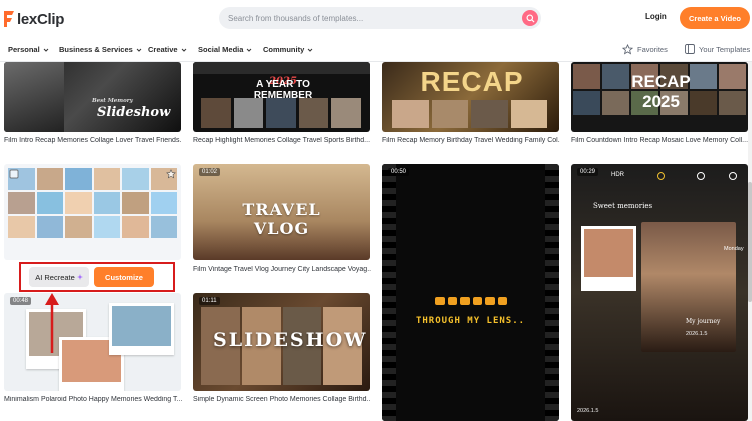 The height and width of the screenshot is (421, 752). What do you see at coordinates (470, 292) in the screenshot?
I see `template-thumbnail: 00:50 THROUGH MY LENS..` at bounding box center [470, 292].